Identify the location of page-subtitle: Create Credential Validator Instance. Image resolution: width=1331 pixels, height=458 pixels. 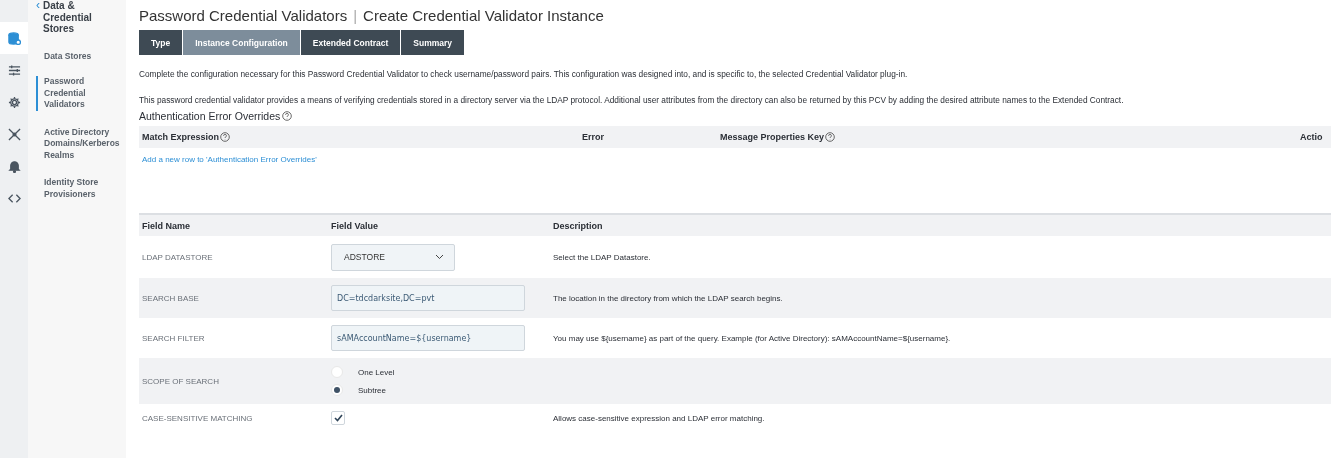
(483, 15).